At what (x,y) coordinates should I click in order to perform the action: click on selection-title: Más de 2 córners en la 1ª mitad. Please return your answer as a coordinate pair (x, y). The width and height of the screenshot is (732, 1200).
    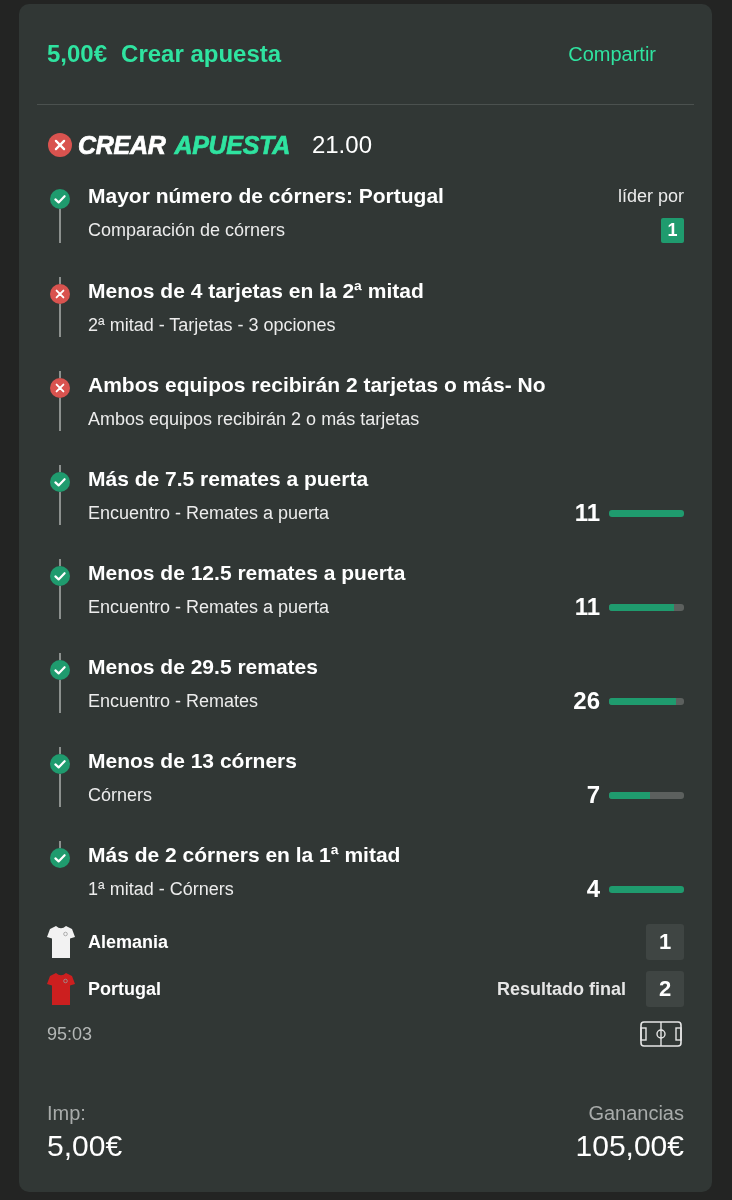
    Looking at the image, I should click on (244, 855).